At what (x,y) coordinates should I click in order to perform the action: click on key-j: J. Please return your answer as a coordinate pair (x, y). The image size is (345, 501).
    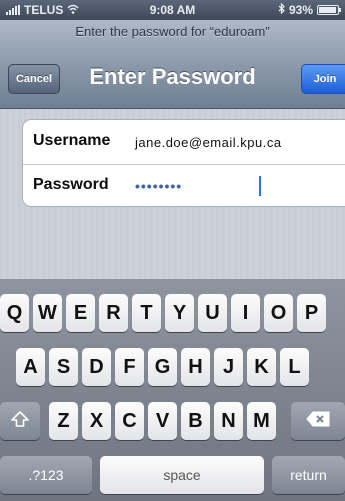
    Looking at the image, I should click on (228, 367).